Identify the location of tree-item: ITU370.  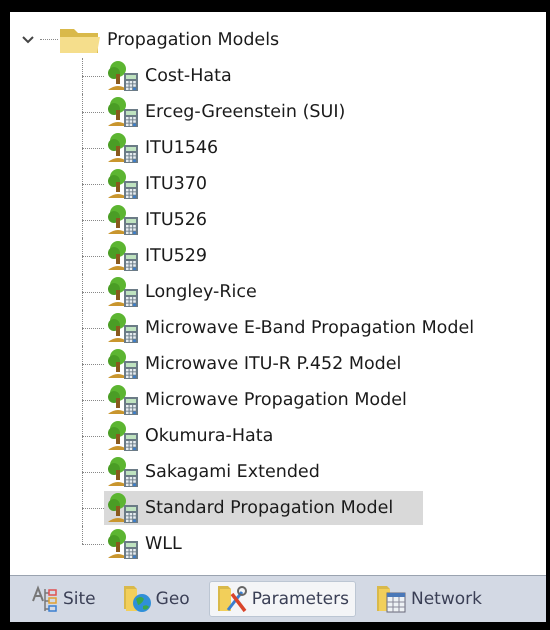
(171, 184).